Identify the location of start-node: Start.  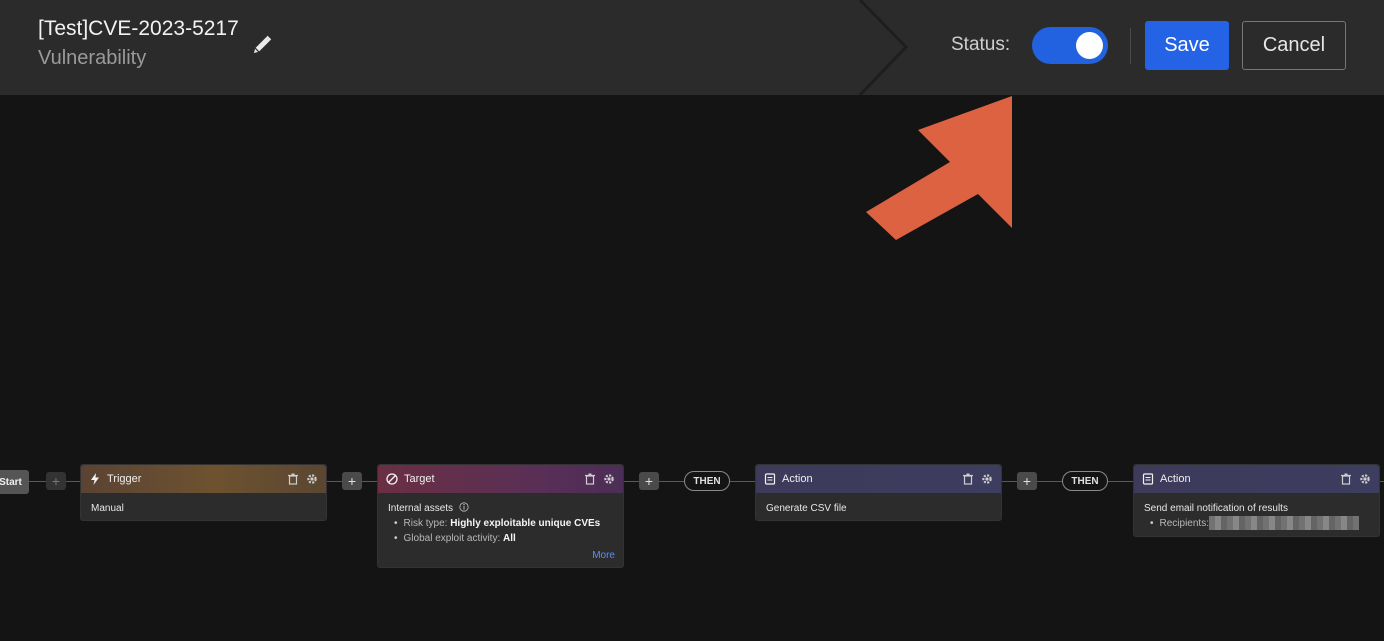
(14, 482).